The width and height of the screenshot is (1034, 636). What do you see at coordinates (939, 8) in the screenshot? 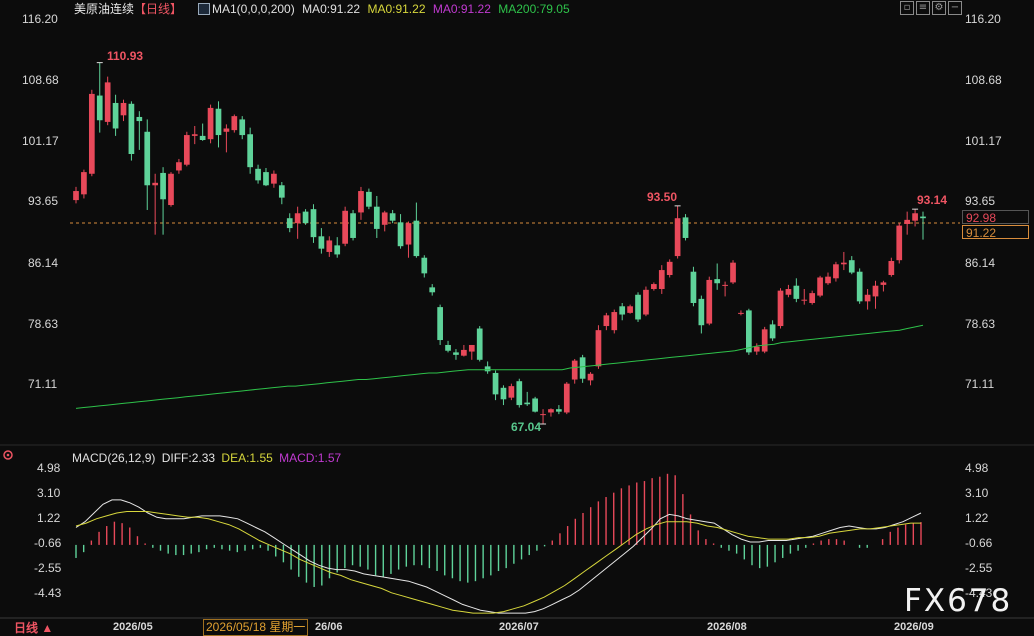
I see `gear-icon: ⚙` at bounding box center [939, 8].